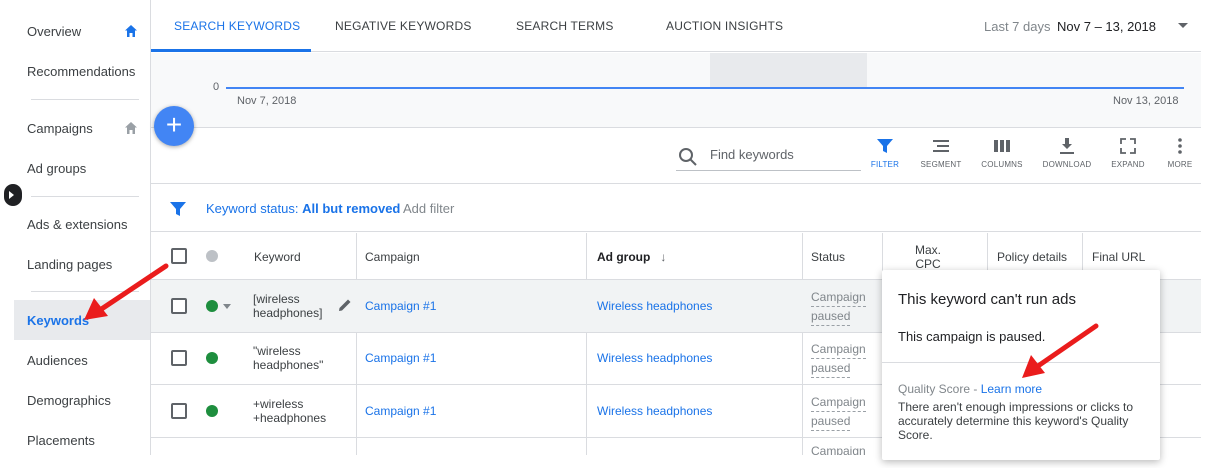  Describe the element at coordinates (179, 256) in the screenshot. I see `select-all-checkbox` at that location.